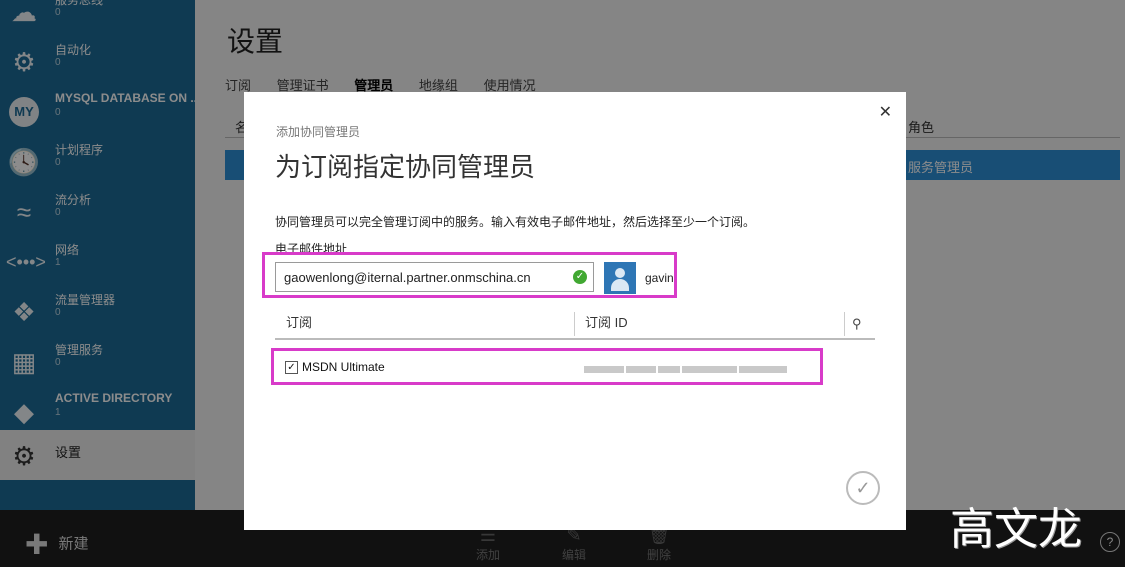  Describe the element at coordinates (291, 367) in the screenshot. I see `subscription-checkbox: ✓` at that location.